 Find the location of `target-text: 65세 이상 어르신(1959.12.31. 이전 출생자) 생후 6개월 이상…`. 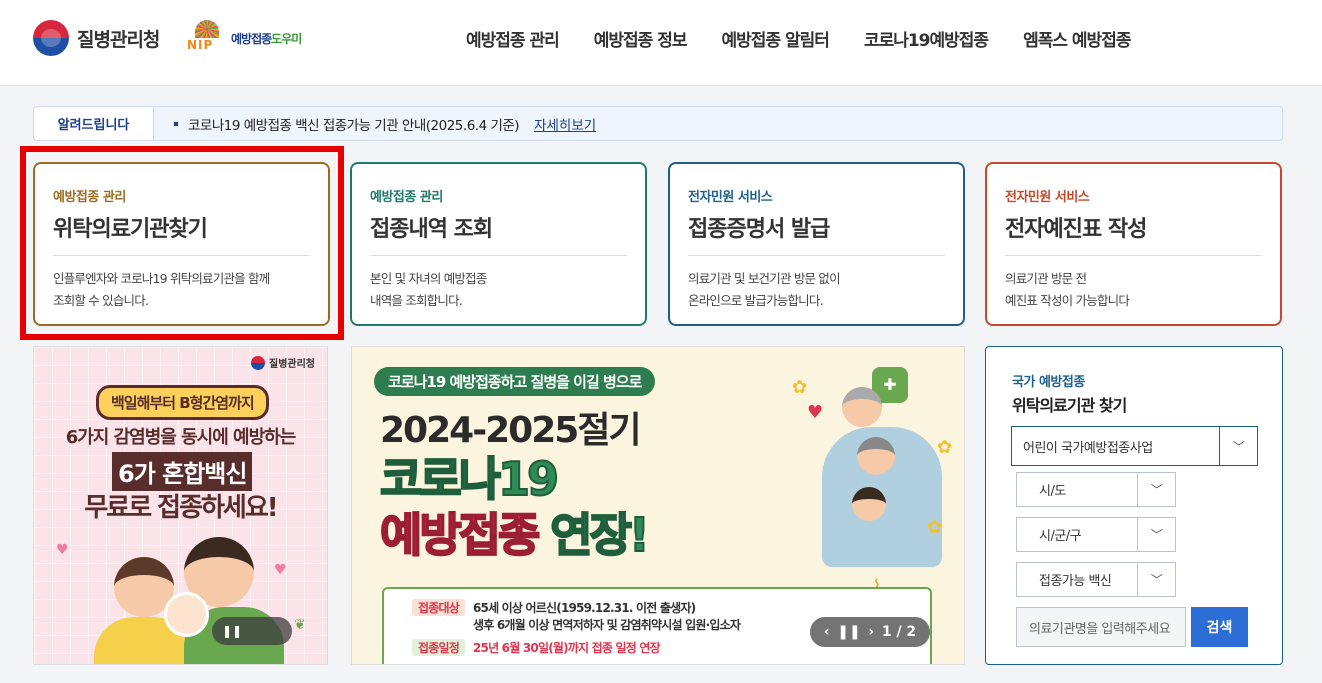

target-text: 65세 이상 어르신(1959.12.31. 이전 출생자) 생후 6개월 이상… is located at coordinates (606, 616).